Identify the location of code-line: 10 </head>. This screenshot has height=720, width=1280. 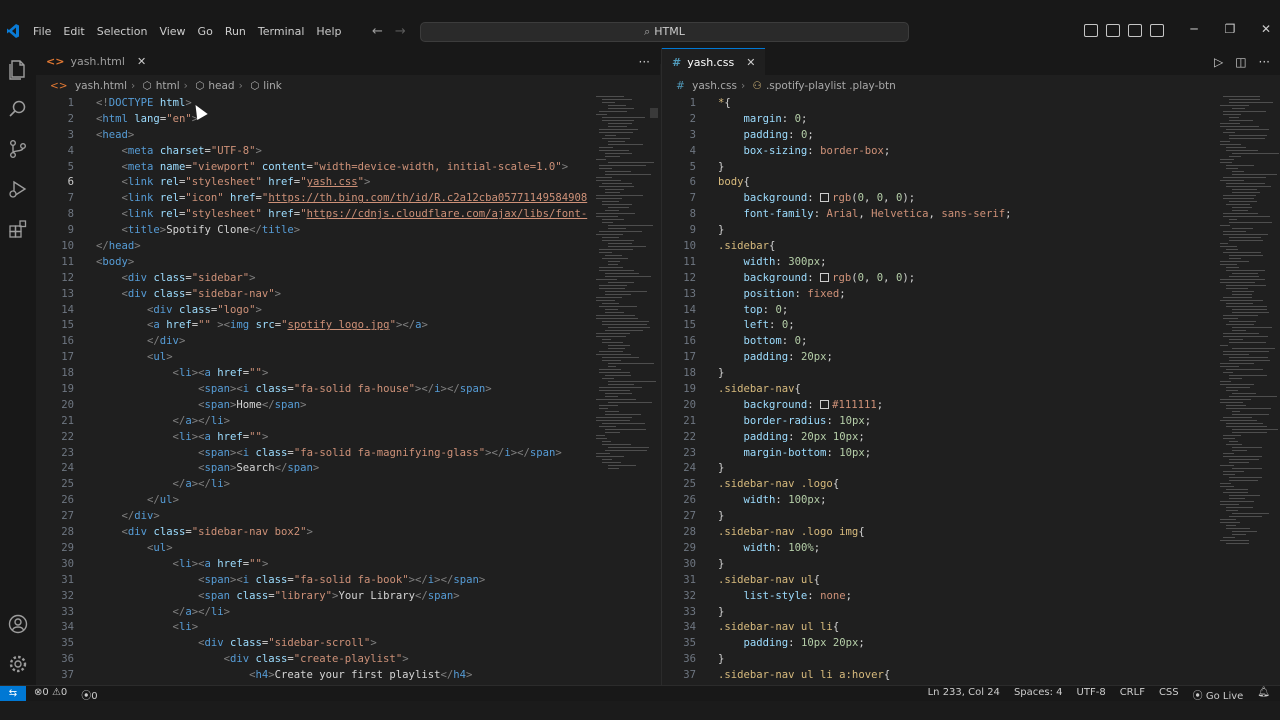
(348, 247).